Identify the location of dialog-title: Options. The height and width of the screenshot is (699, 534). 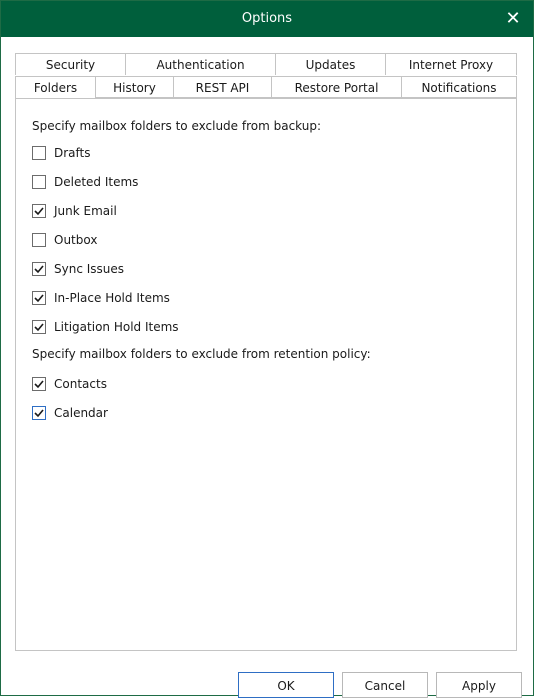
(267, 18).